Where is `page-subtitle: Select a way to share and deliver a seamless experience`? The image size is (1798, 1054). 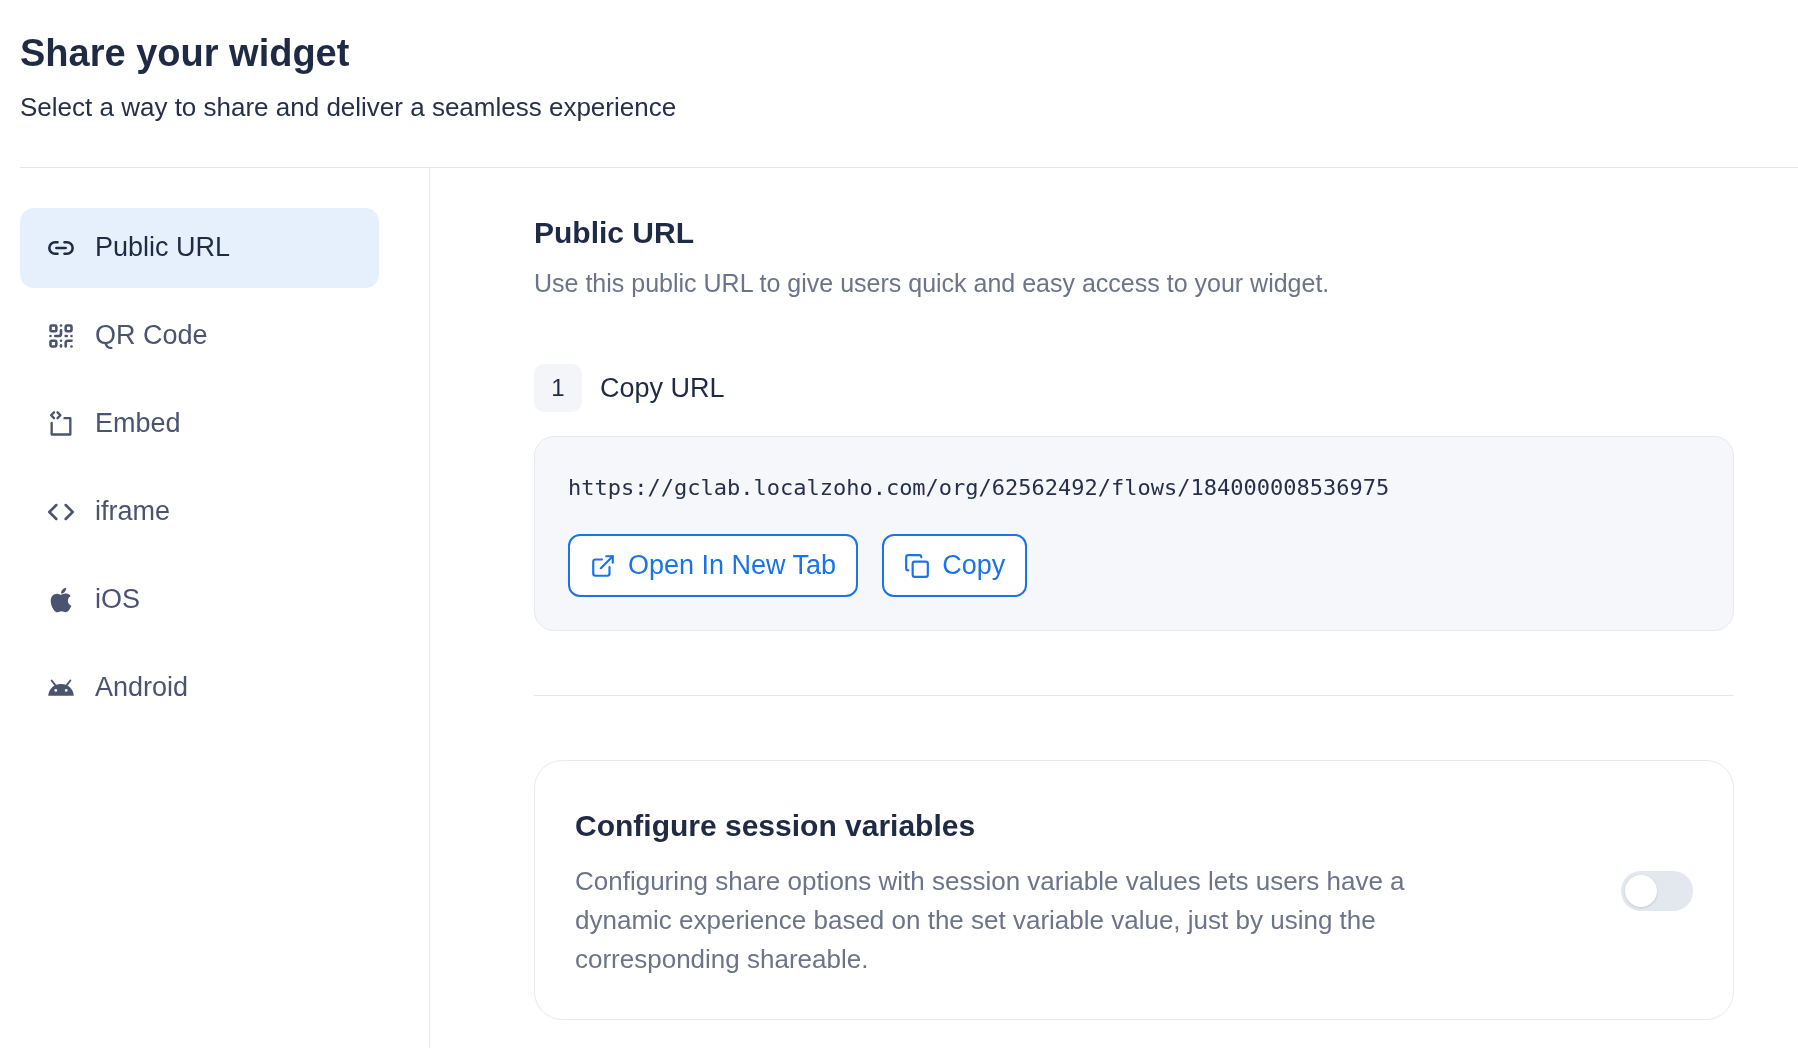
page-subtitle: Select a way to share and deliver a seamless experience is located at coordinates (349, 107).